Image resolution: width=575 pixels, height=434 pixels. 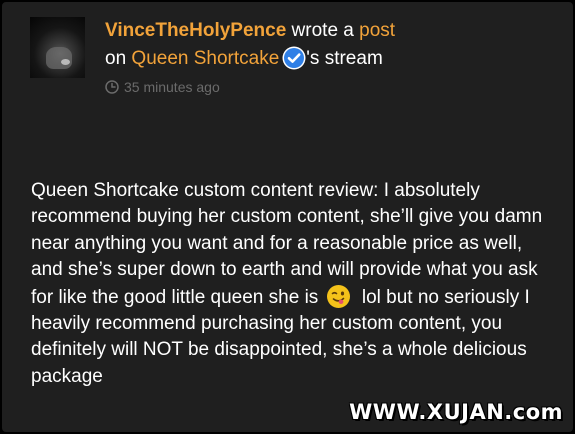 What do you see at coordinates (59, 58) in the screenshot?
I see `avatar-figure` at bounding box center [59, 58].